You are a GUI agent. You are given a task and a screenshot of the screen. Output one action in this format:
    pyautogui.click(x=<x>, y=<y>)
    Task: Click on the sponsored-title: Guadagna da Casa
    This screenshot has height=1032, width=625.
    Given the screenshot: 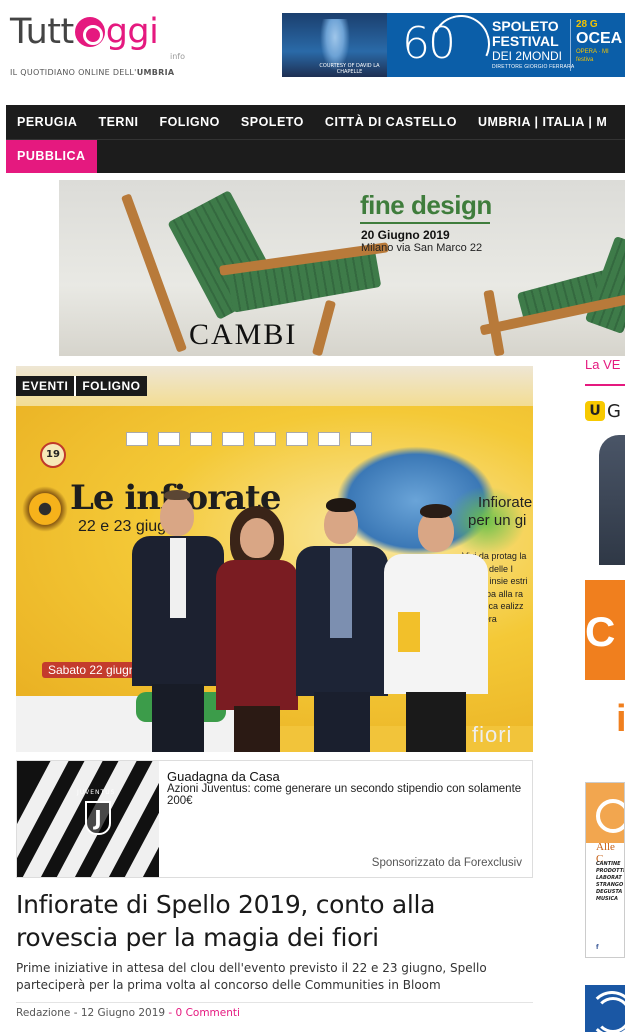 What is the action you would take?
    pyautogui.click(x=223, y=776)
    